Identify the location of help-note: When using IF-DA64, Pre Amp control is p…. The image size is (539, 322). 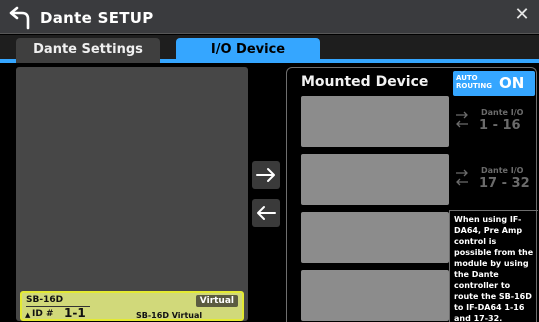
(493, 266).